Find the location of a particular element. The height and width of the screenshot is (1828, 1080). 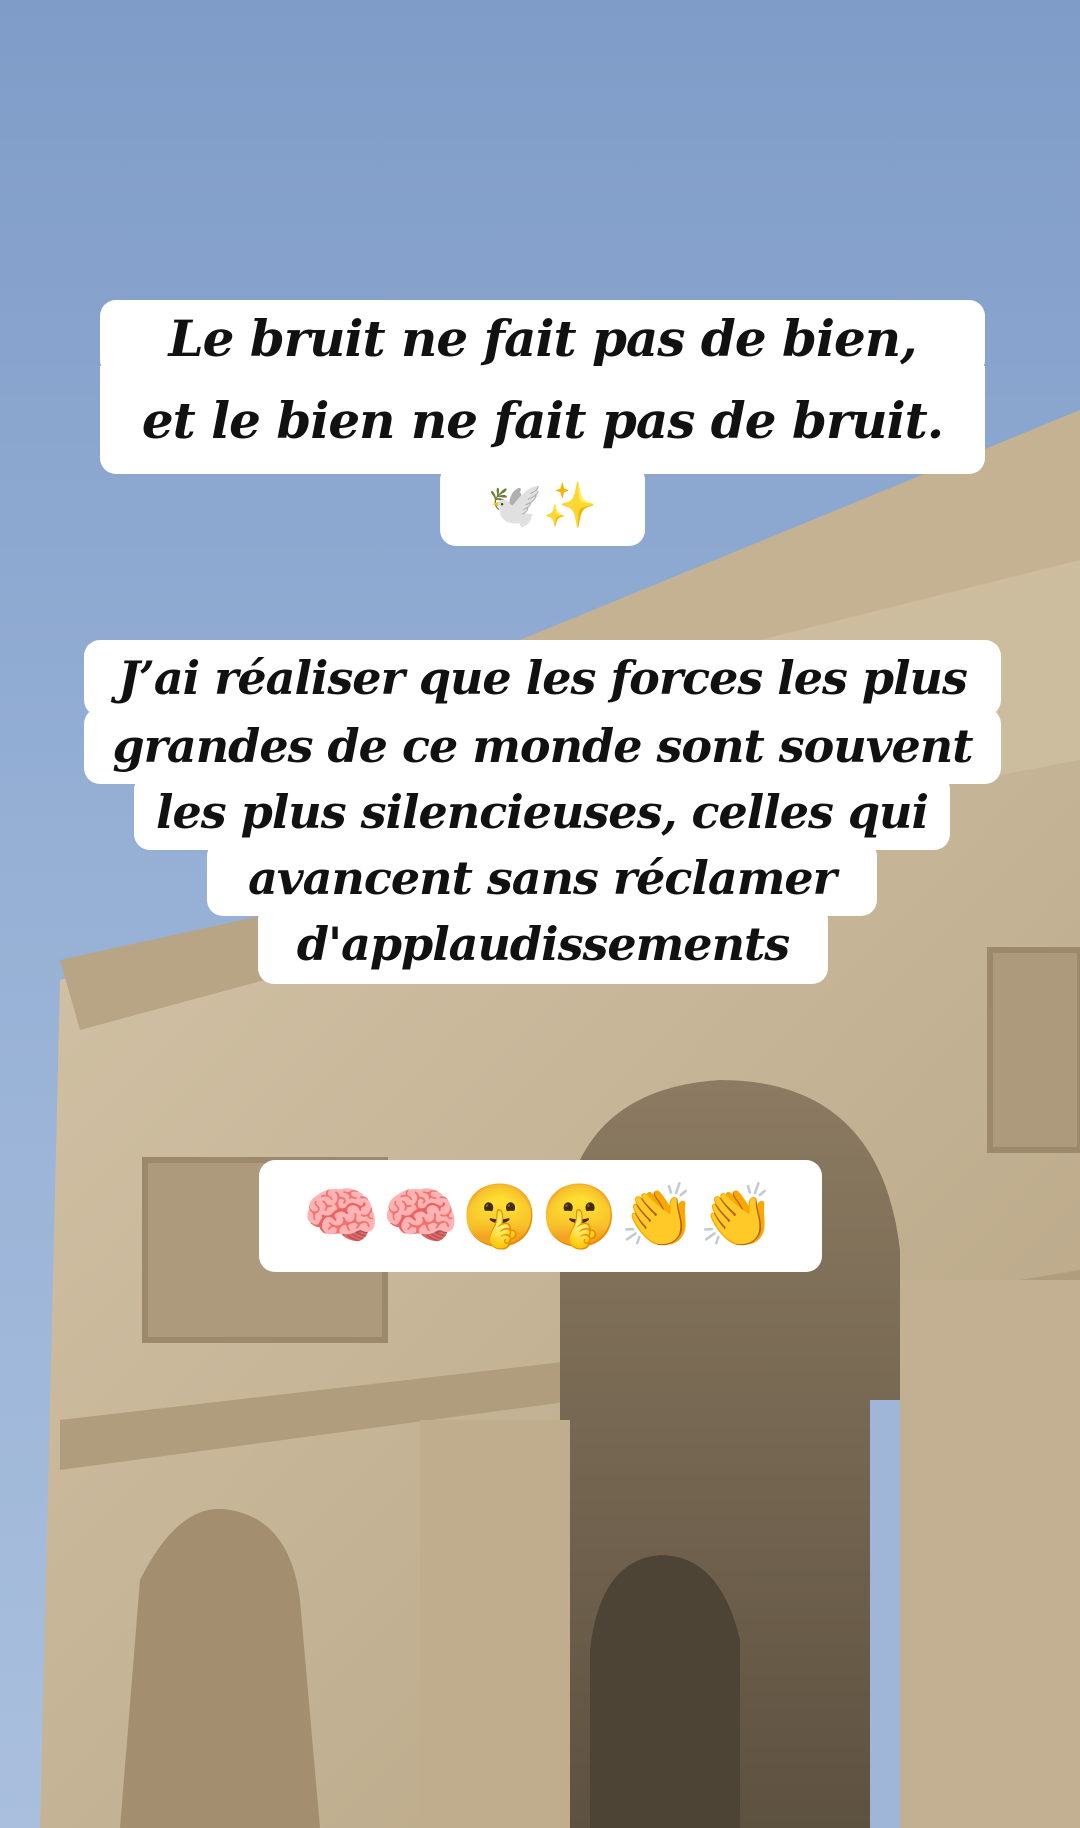

arch-pillar-right is located at coordinates (990, 1554).